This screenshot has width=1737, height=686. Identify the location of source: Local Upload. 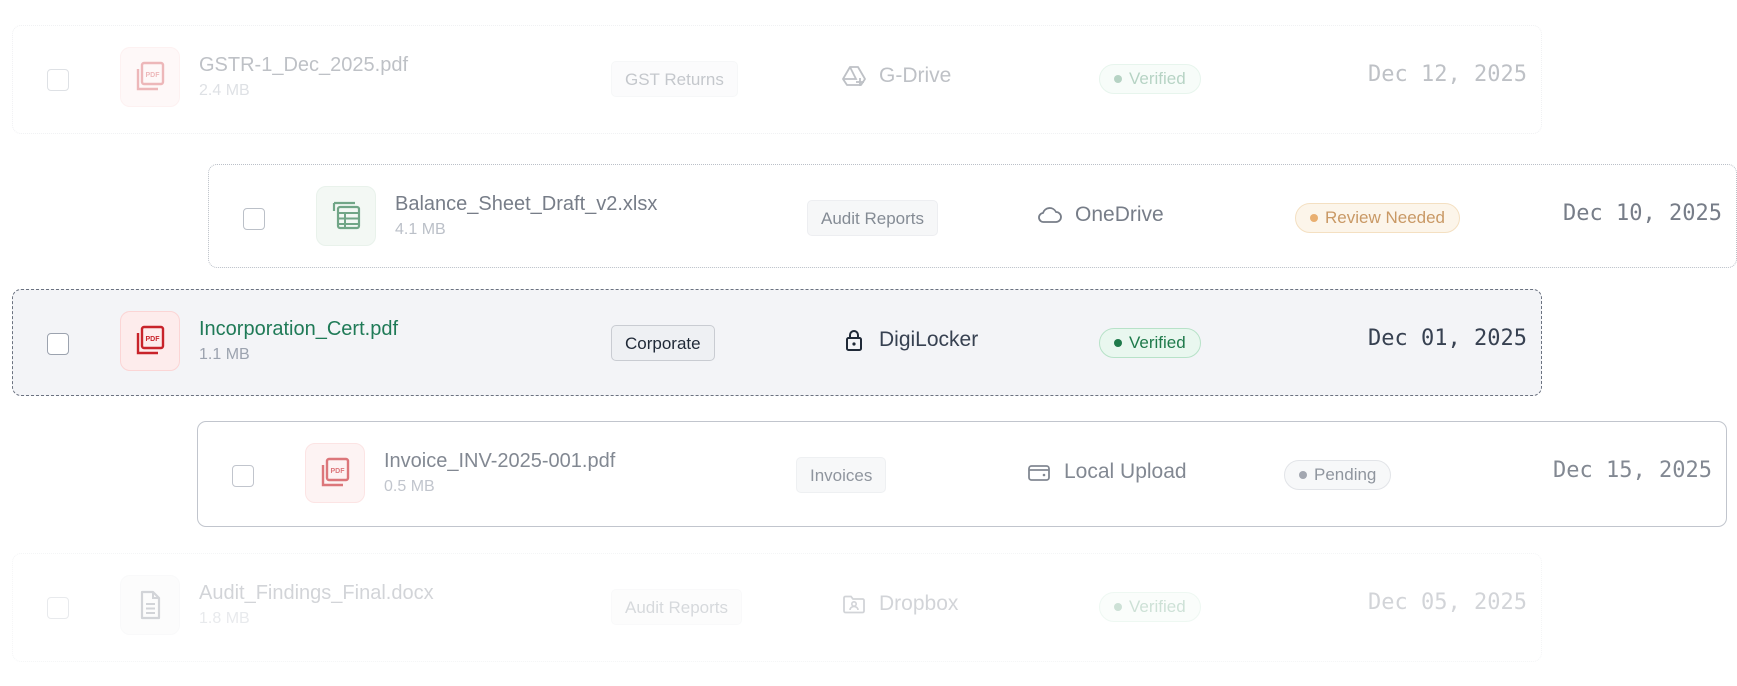
(1106, 472).